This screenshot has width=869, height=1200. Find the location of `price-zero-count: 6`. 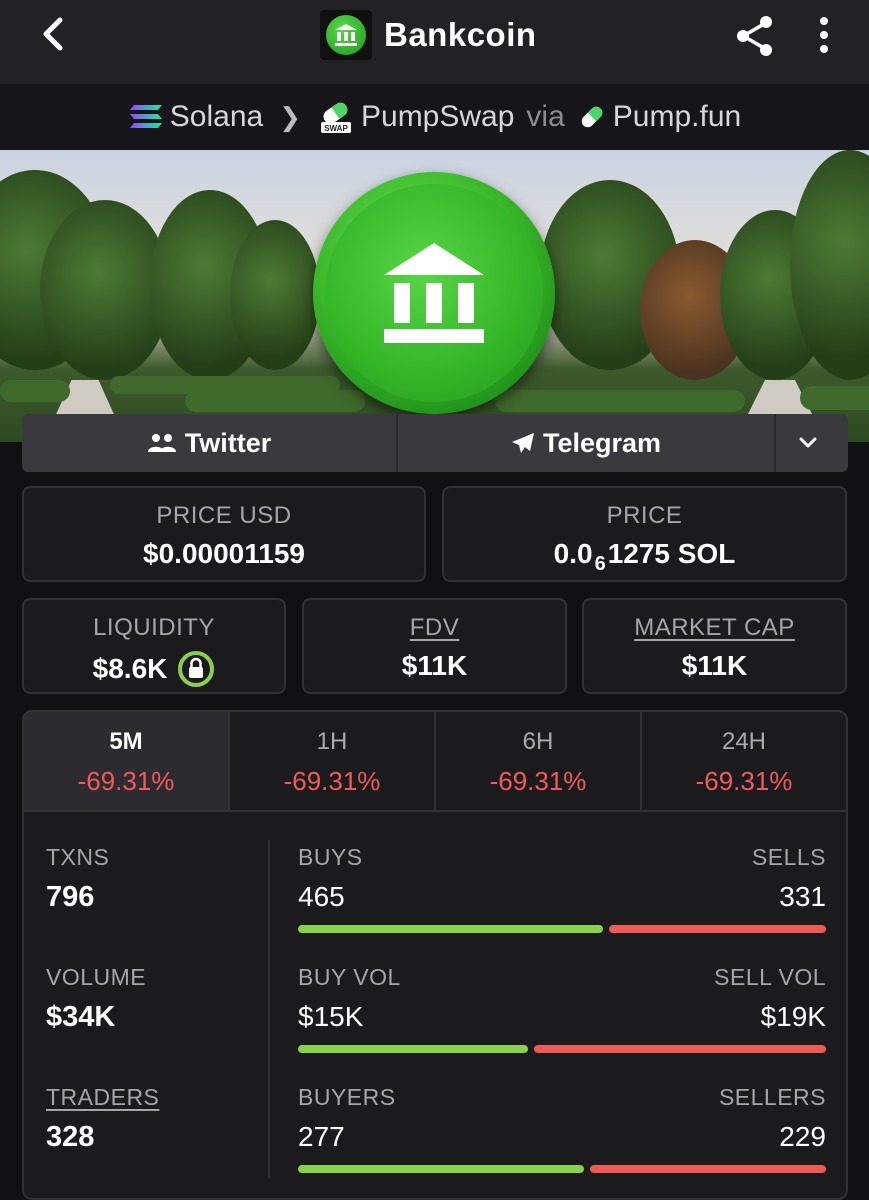

price-zero-count: 6 is located at coordinates (600, 563).